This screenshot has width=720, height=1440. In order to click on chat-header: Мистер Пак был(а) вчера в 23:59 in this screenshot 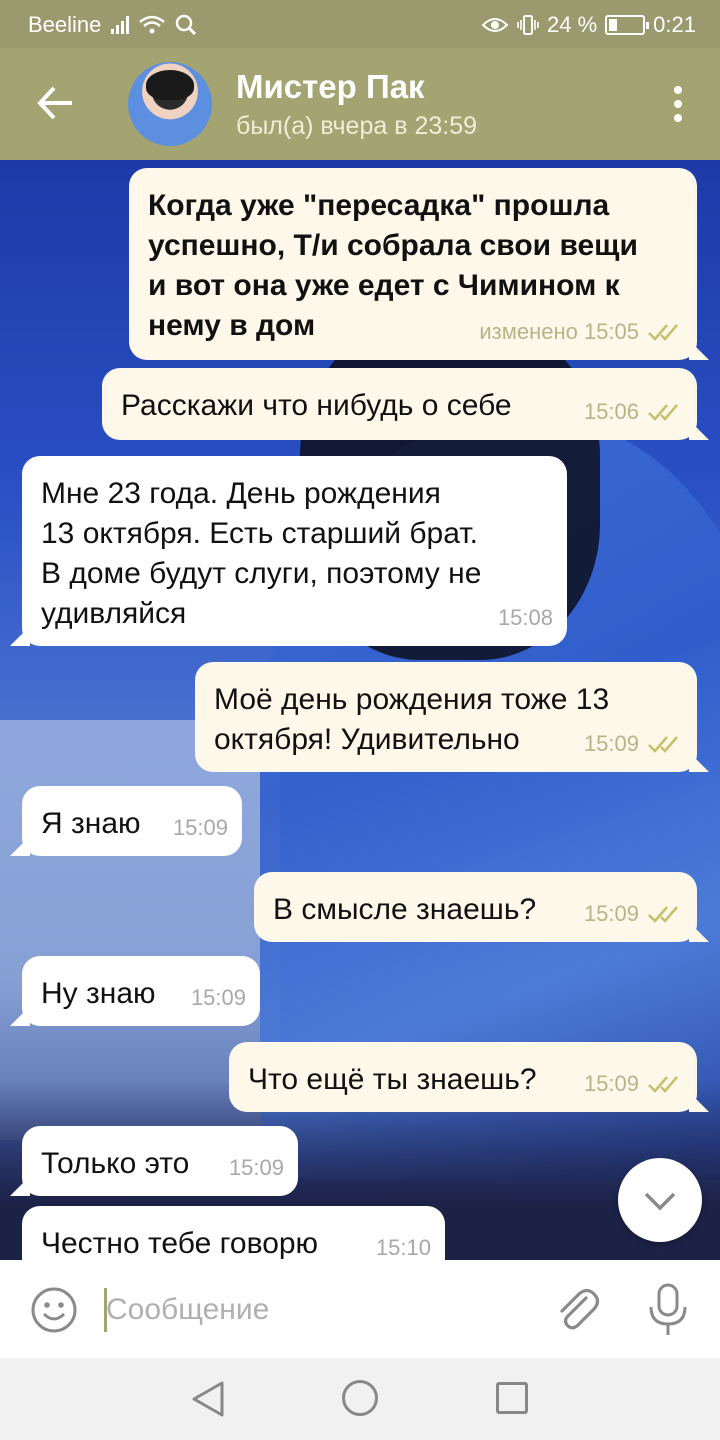, I will do `click(360, 104)`.